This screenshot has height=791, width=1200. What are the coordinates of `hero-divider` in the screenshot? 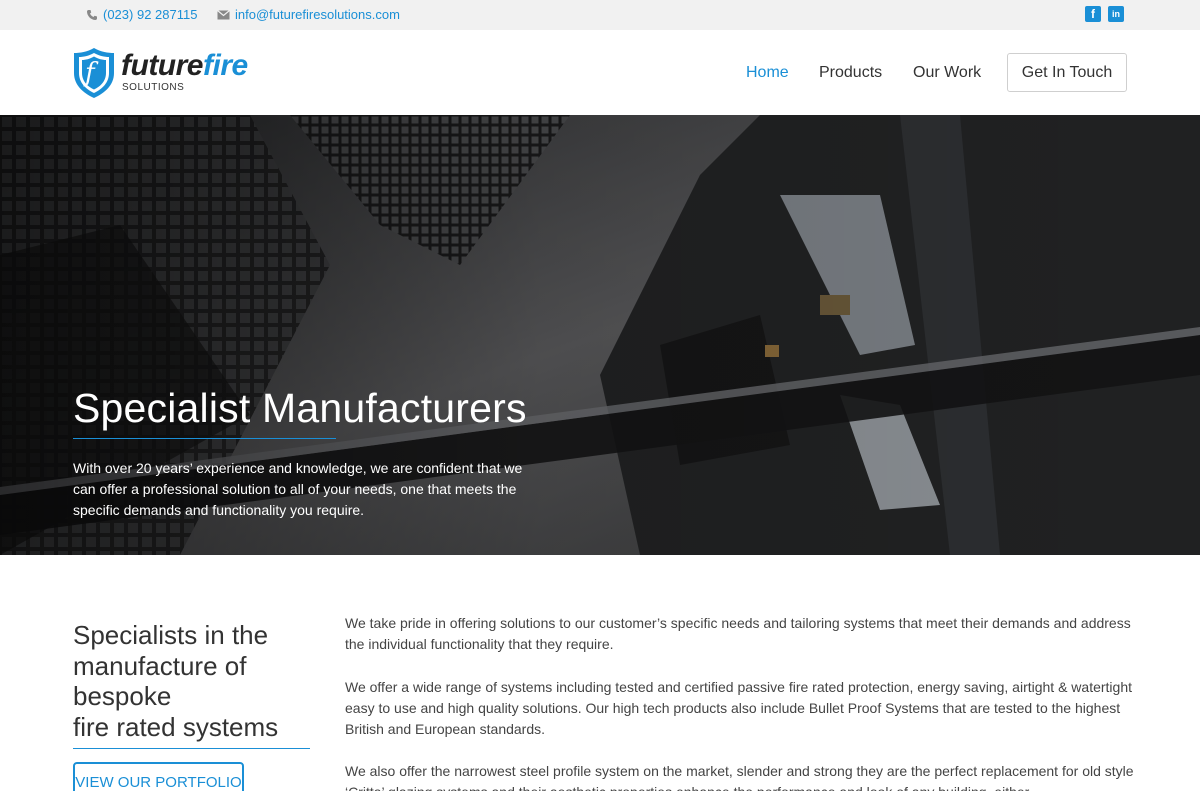 It's located at (204, 438).